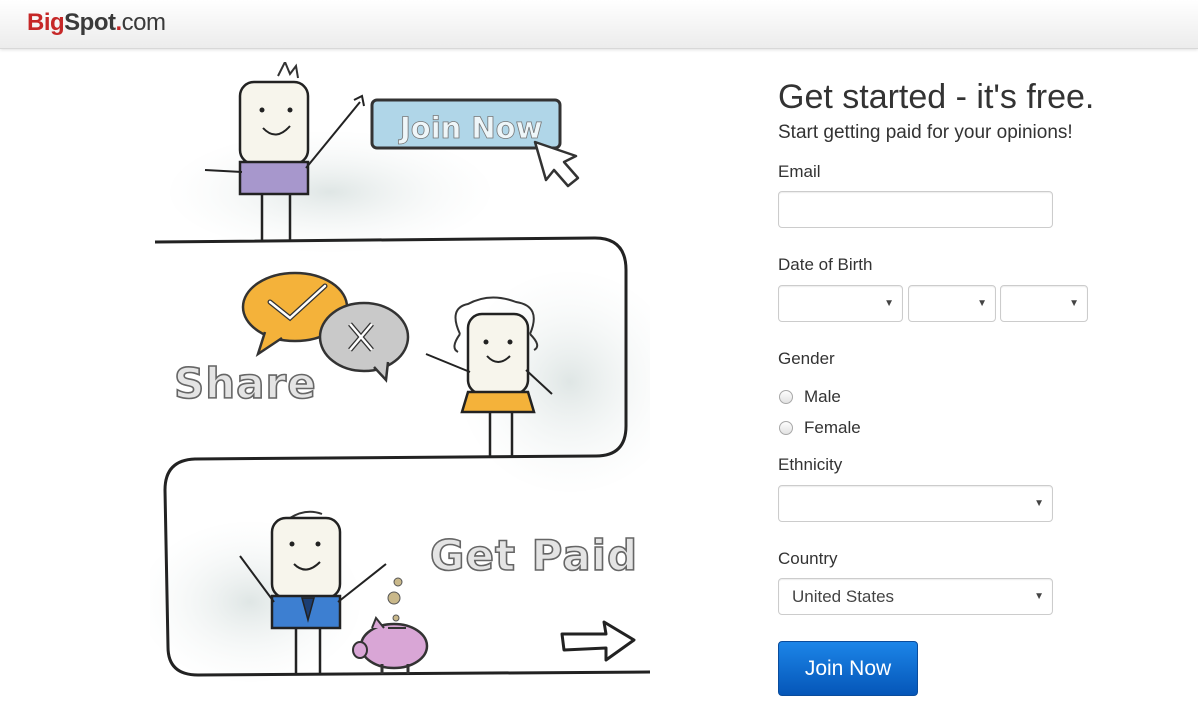 Image resolution: width=1198 pixels, height=709 pixels. Describe the element at coordinates (808, 558) in the screenshot. I see `country-label: Country` at that location.